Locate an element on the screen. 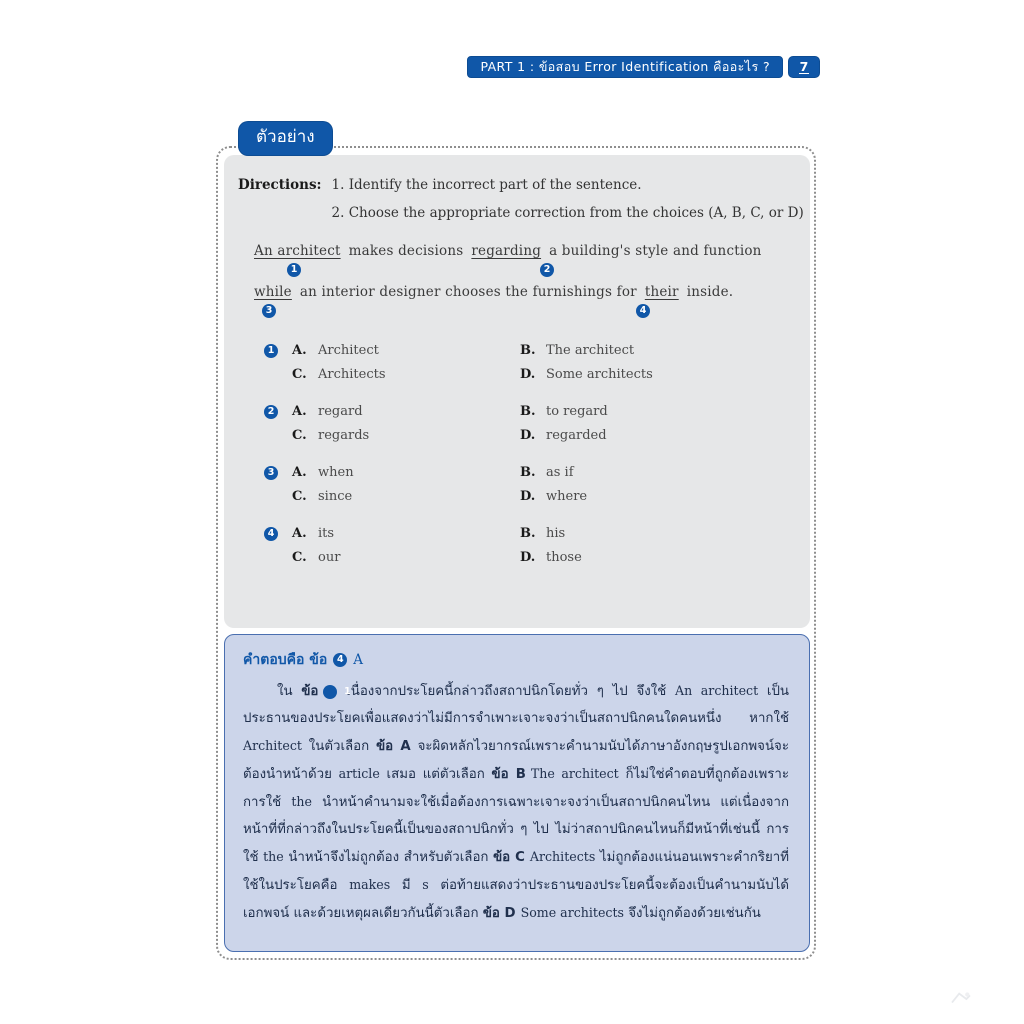  choice-option-2a: A. regard is located at coordinates (406, 411).